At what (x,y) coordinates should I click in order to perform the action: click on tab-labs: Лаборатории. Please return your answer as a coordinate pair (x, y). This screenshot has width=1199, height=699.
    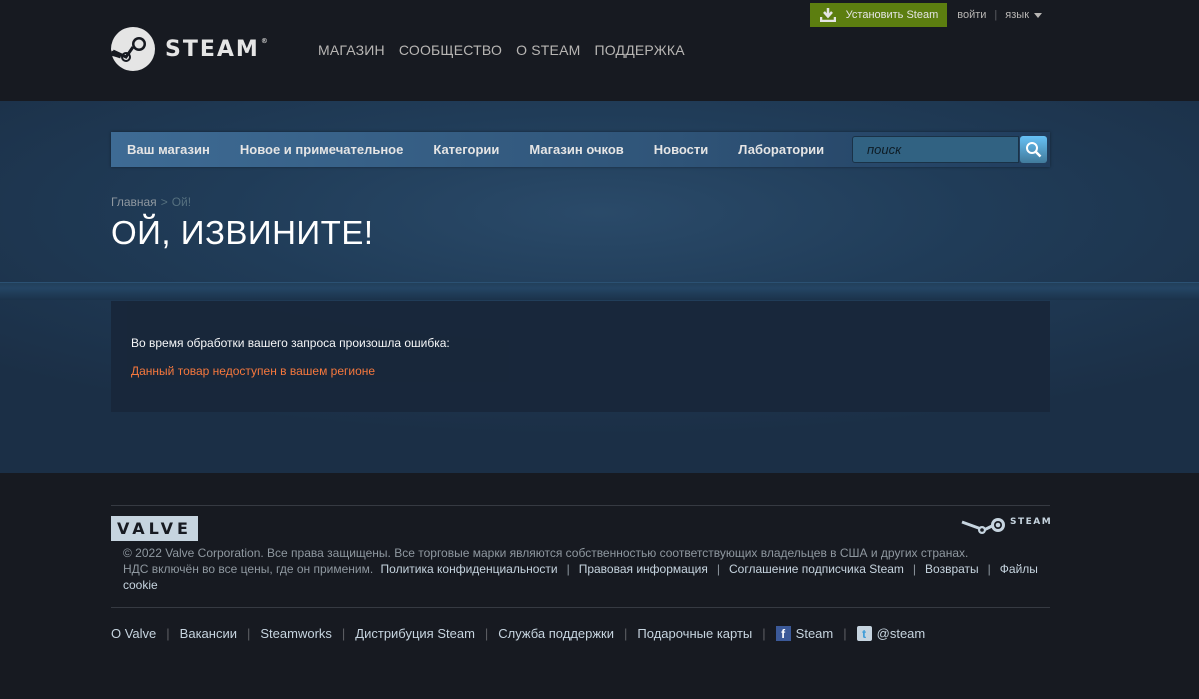
    Looking at the image, I should click on (781, 149).